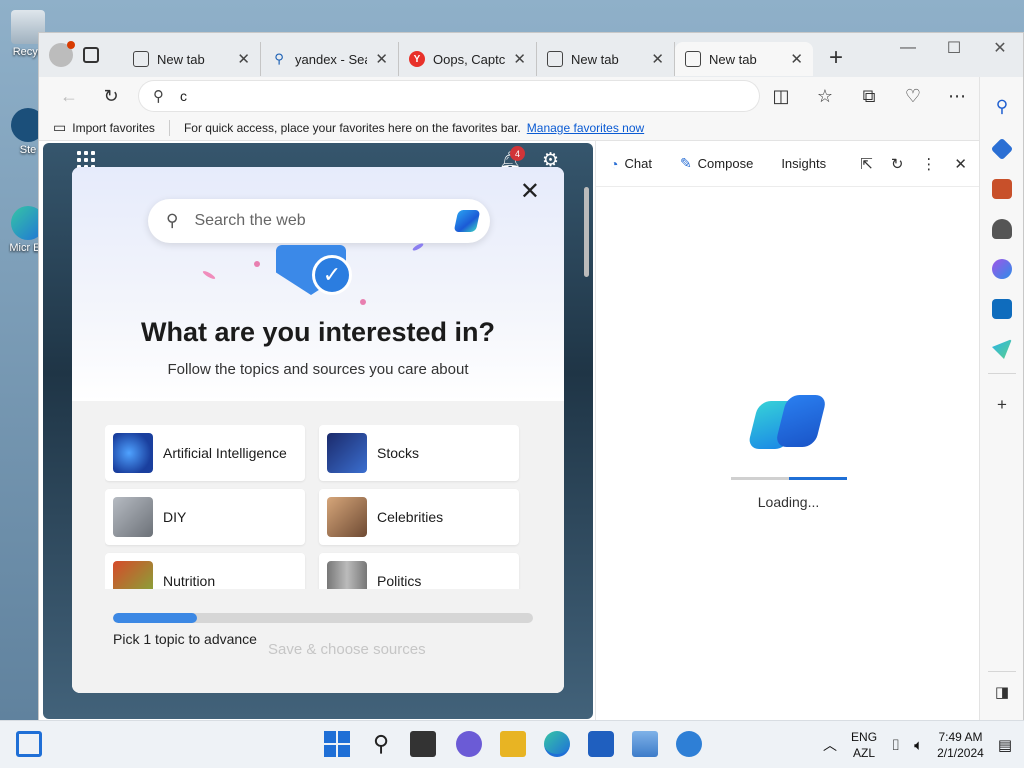 Image resolution: width=1024 pixels, height=768 pixels. What do you see at coordinates (586, 232) in the screenshot?
I see `scrollbar` at bounding box center [586, 232].